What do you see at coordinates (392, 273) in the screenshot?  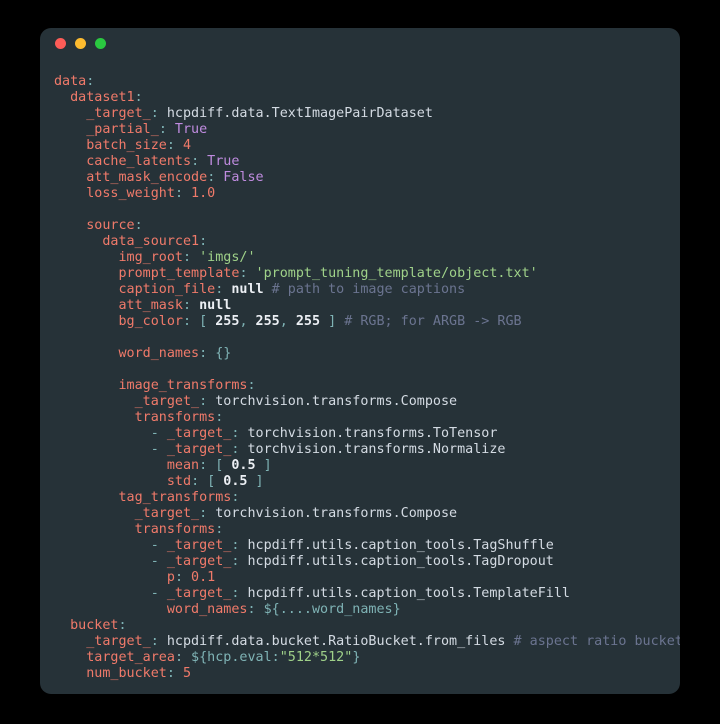 I see `code-token-str: 'prompt_tuning_template/object.txt'` at bounding box center [392, 273].